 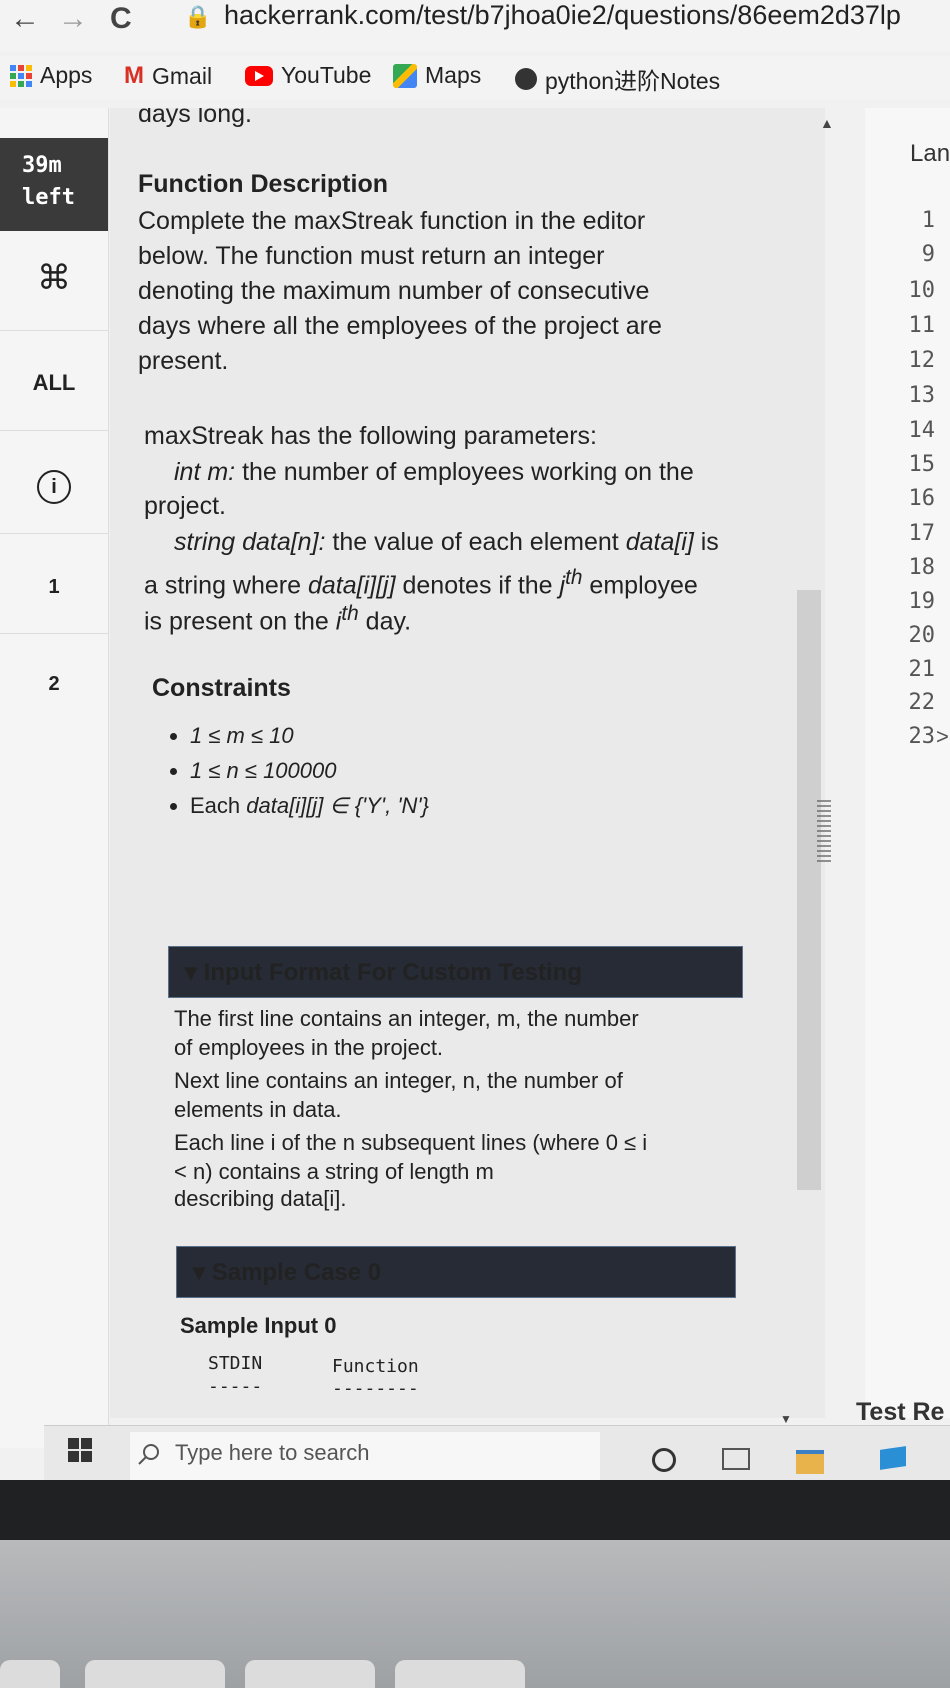 I want to click on text: data[i][j] ∈ {'Y', 'N'}, so click(x=337, y=805).